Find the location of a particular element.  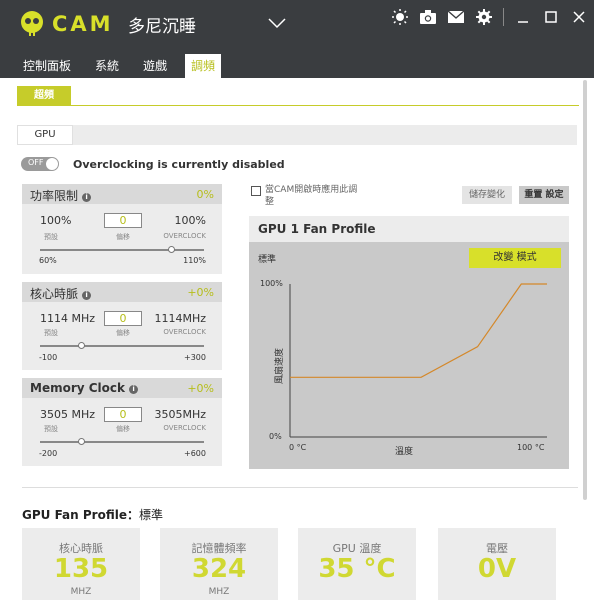

memory-clock-slider is located at coordinates (122, 441).